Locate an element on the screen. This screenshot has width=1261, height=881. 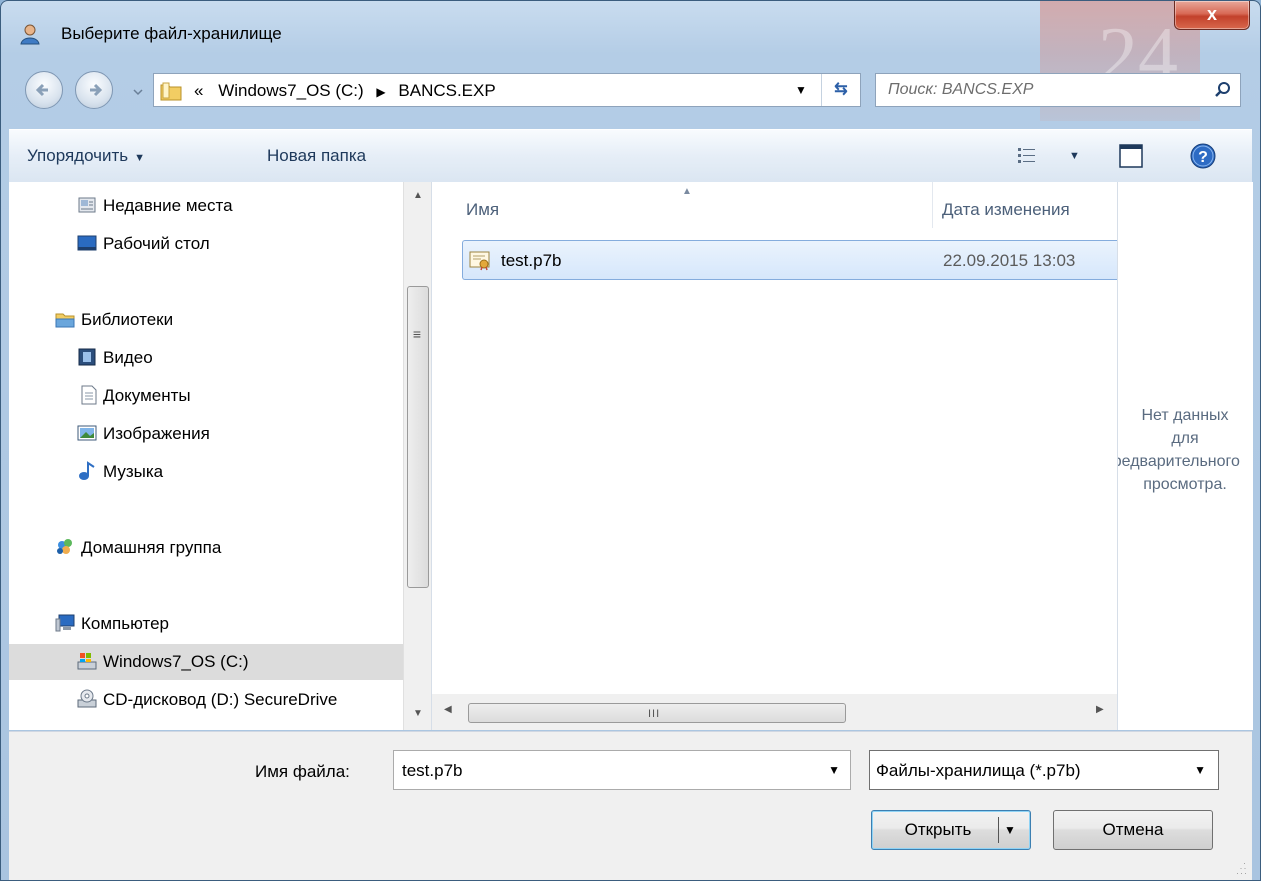
sidebar-item-libraries: Библиотеки is located at coordinates (206, 320).